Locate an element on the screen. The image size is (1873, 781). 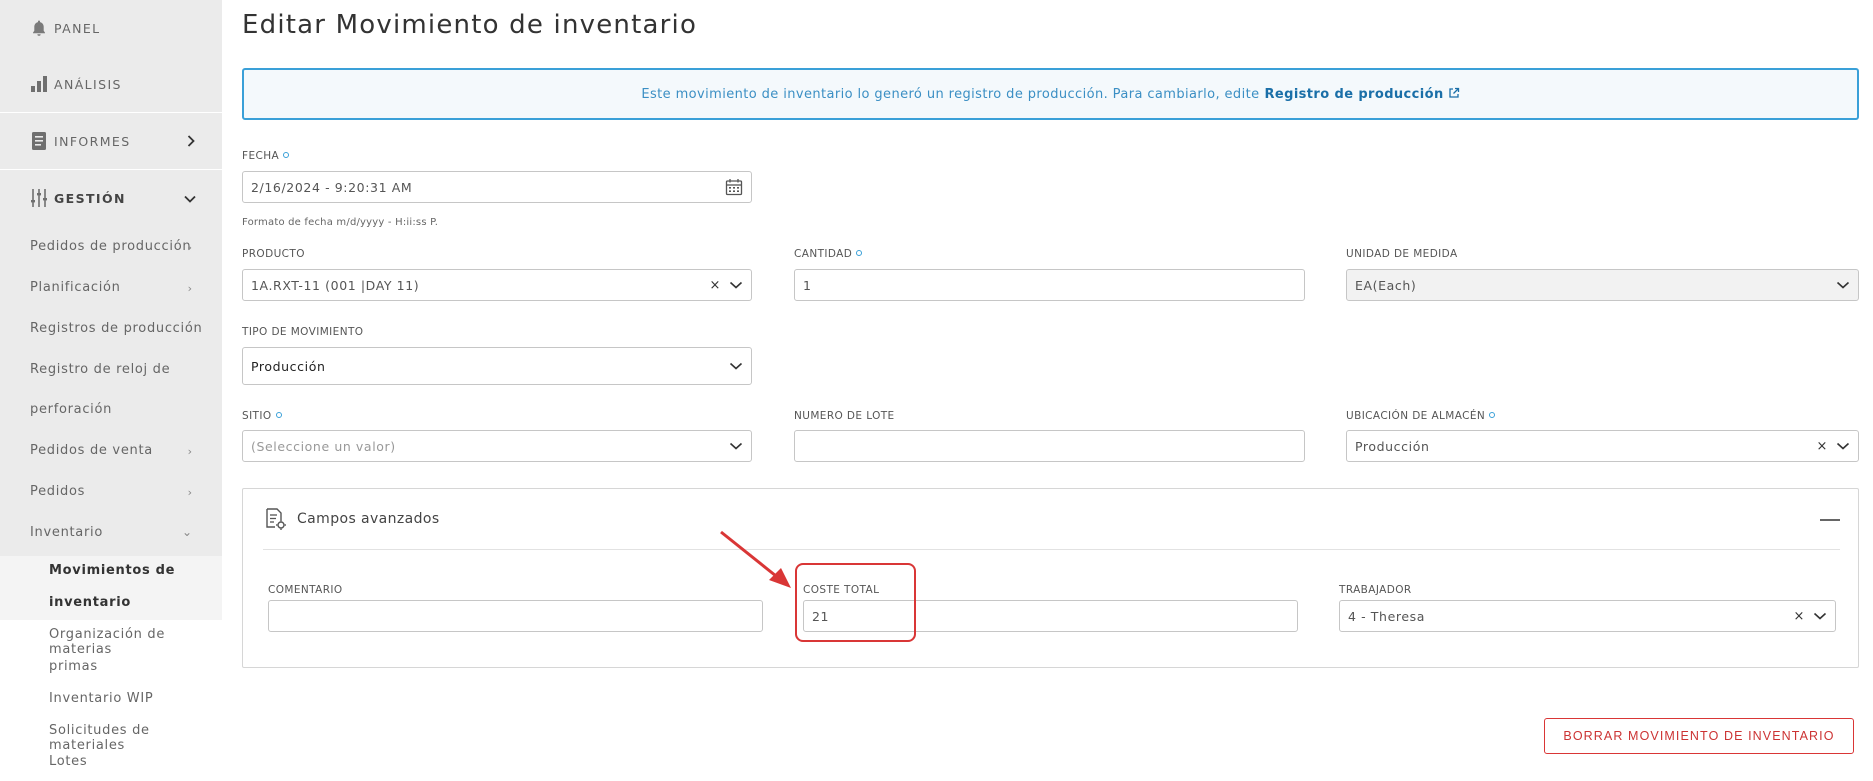
ubicacion-value: Producción is located at coordinates (1392, 446).